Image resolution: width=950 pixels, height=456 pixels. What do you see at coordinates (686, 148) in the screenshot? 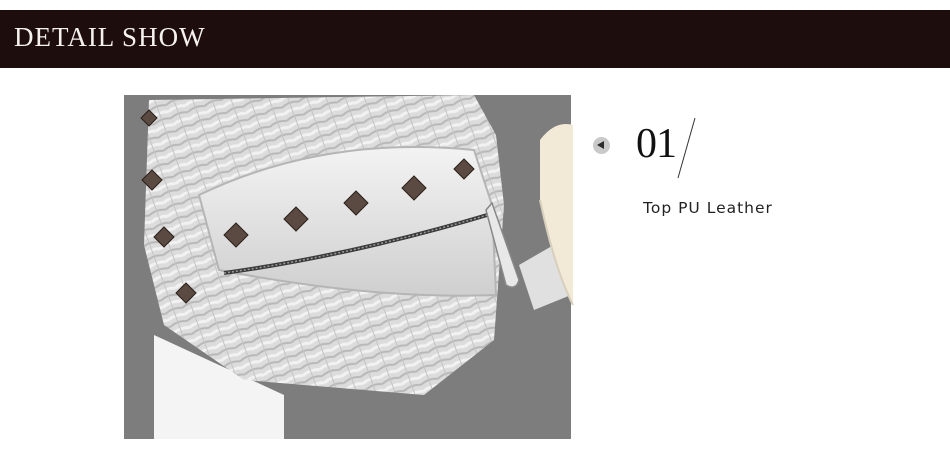
I see `slash-divider` at bounding box center [686, 148].